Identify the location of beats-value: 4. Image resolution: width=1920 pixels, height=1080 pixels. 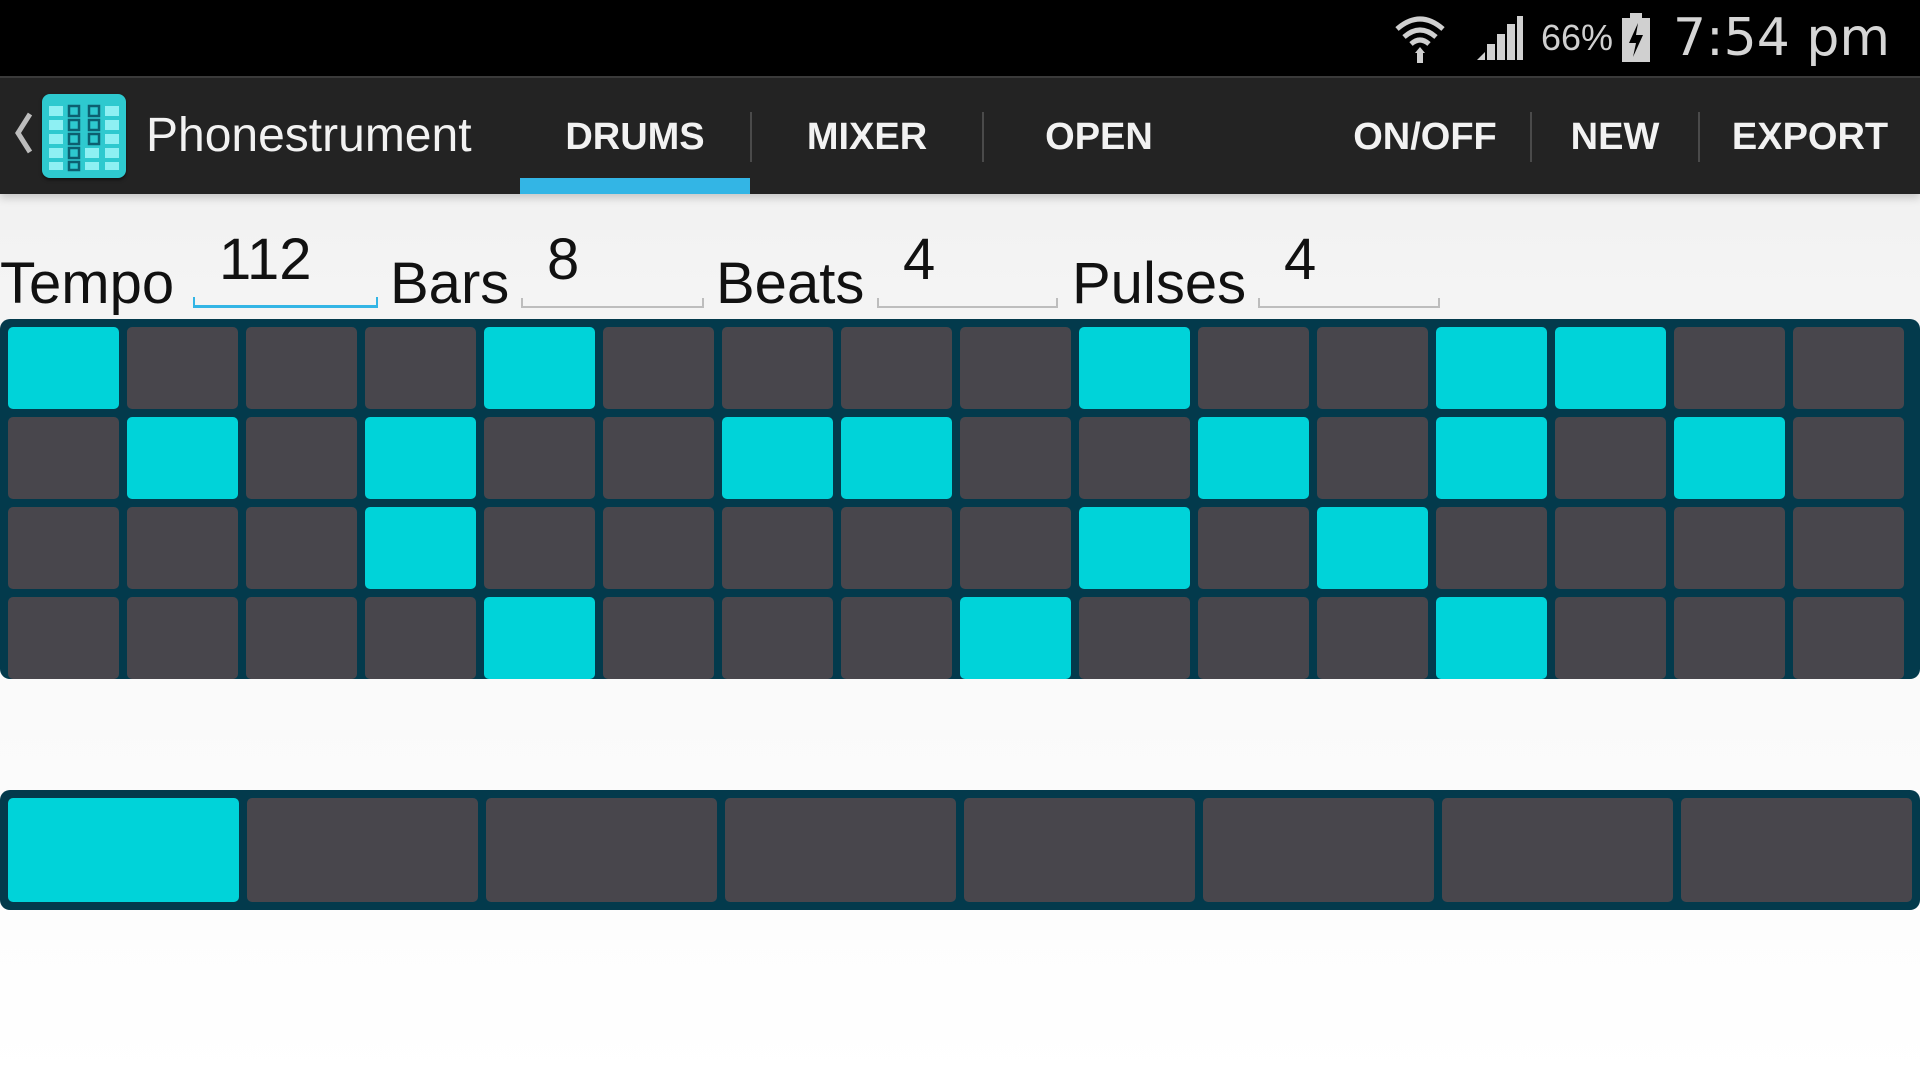
(919, 259).